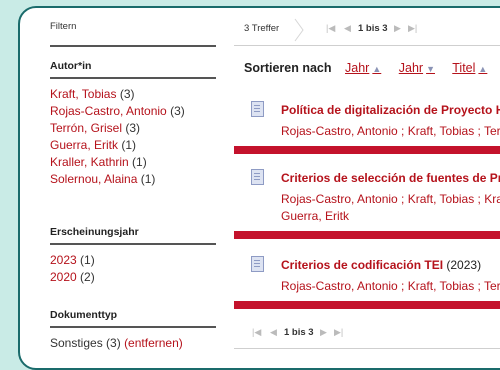 Image resolution: width=500 pixels, height=370 pixels. I want to click on sort-label: Sortieren nach, so click(288, 68).